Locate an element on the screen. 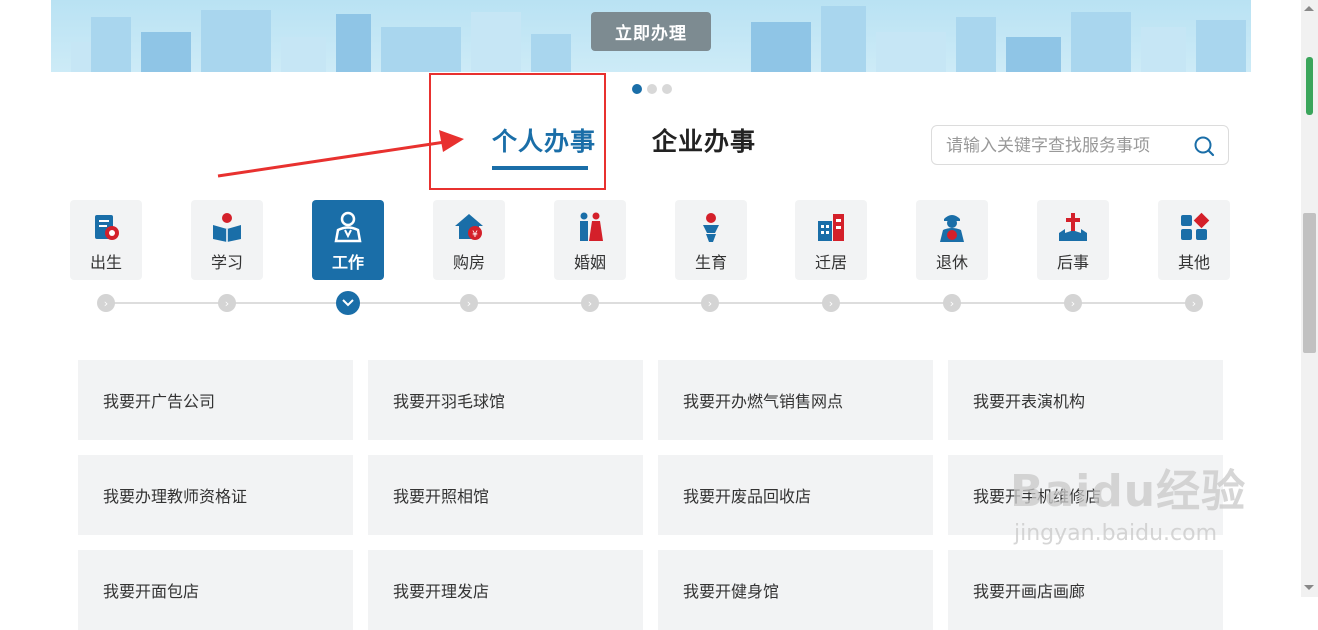 This screenshot has height=630, width=1318. annotation-highlight-box is located at coordinates (517, 131).